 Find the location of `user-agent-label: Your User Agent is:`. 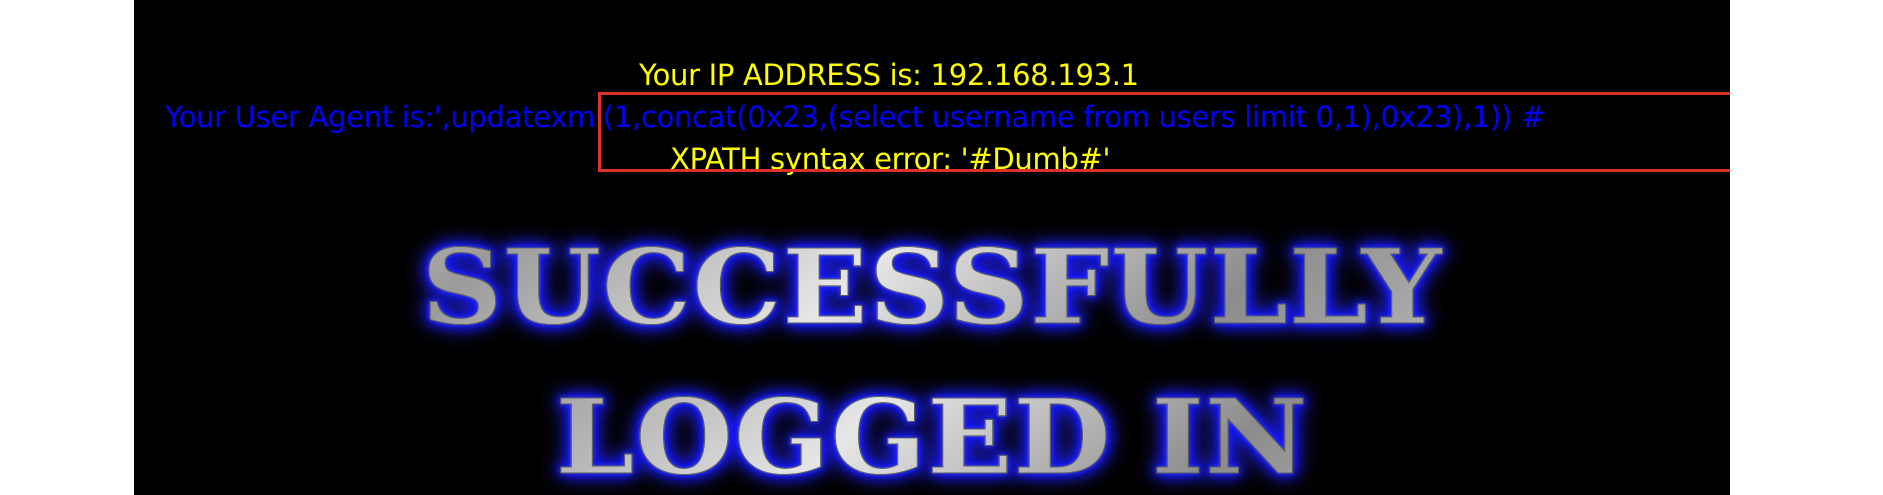

user-agent-label: Your User Agent is: is located at coordinates (299, 117).